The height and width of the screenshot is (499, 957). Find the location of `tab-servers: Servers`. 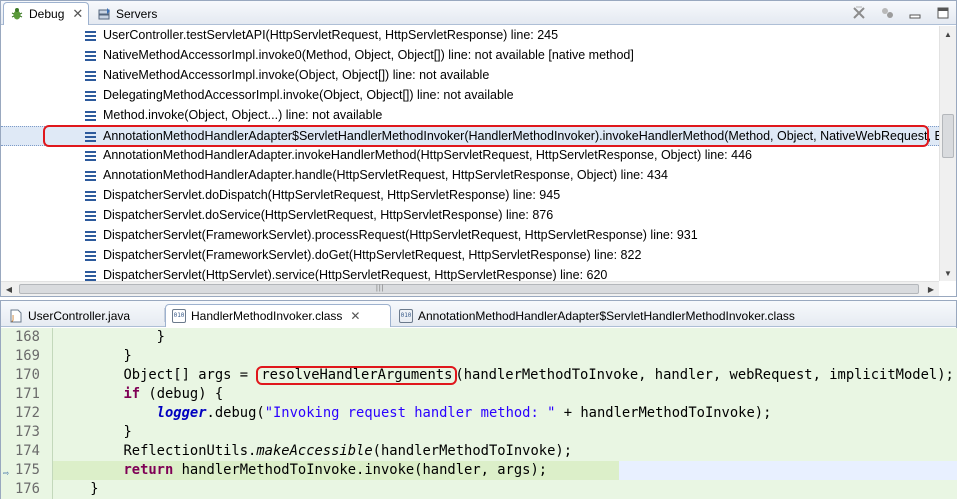

tab-servers: Servers is located at coordinates (132, 13).